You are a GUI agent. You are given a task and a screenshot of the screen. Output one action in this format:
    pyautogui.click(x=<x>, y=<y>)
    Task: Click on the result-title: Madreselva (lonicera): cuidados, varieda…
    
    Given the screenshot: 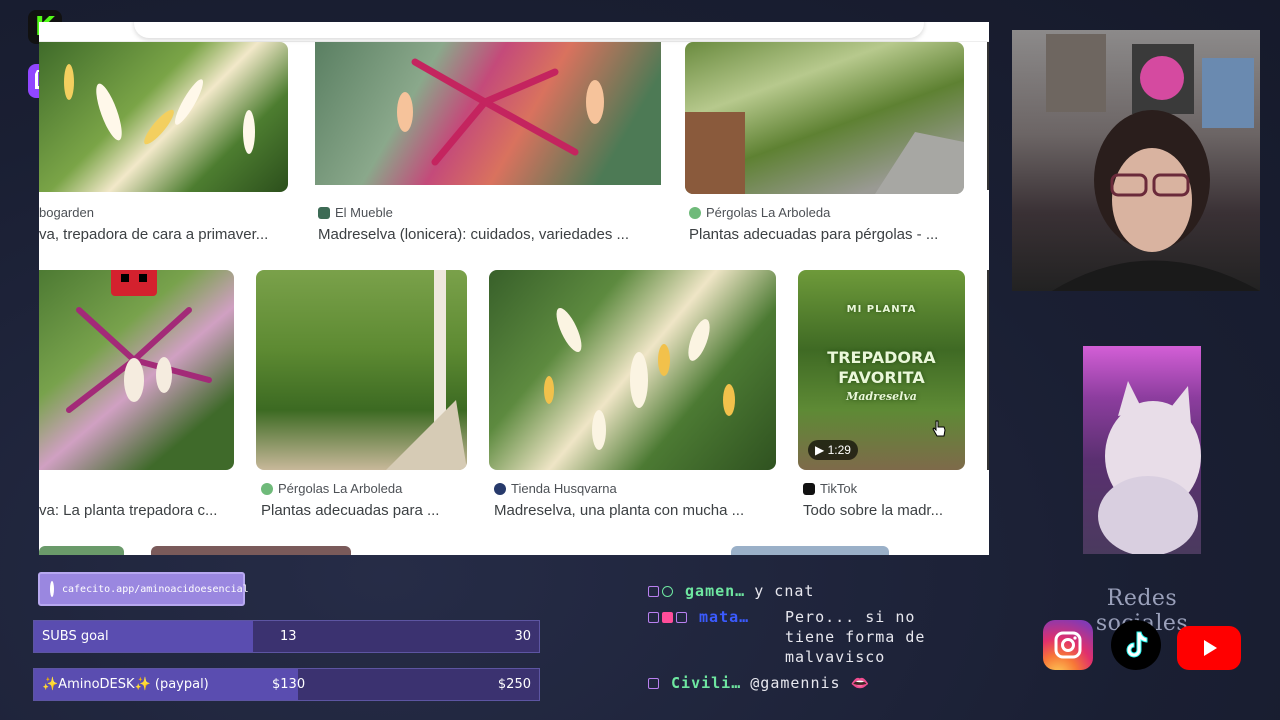 What is the action you would take?
    pyautogui.click(x=488, y=234)
    